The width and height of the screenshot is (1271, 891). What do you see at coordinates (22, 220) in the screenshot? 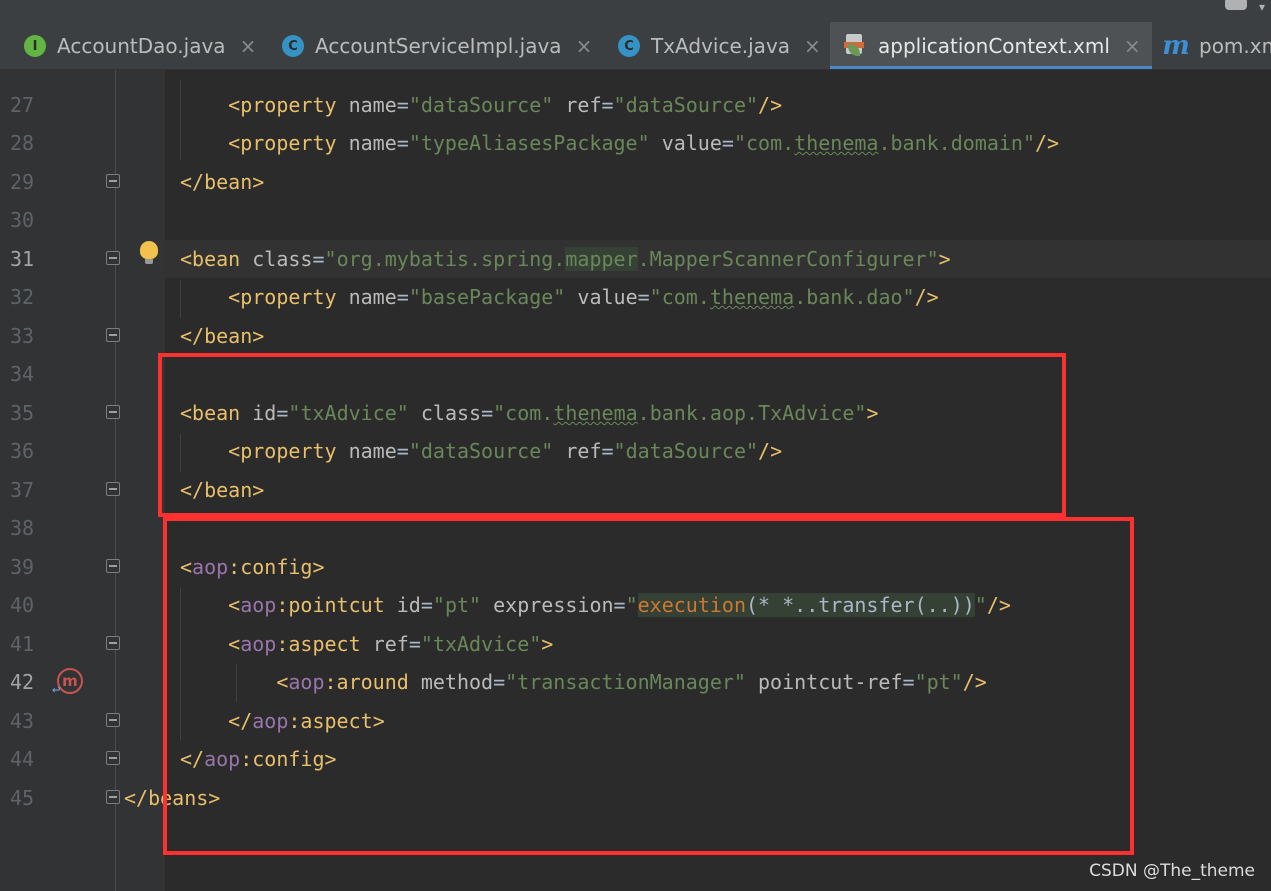
I see `line-number: 30` at bounding box center [22, 220].